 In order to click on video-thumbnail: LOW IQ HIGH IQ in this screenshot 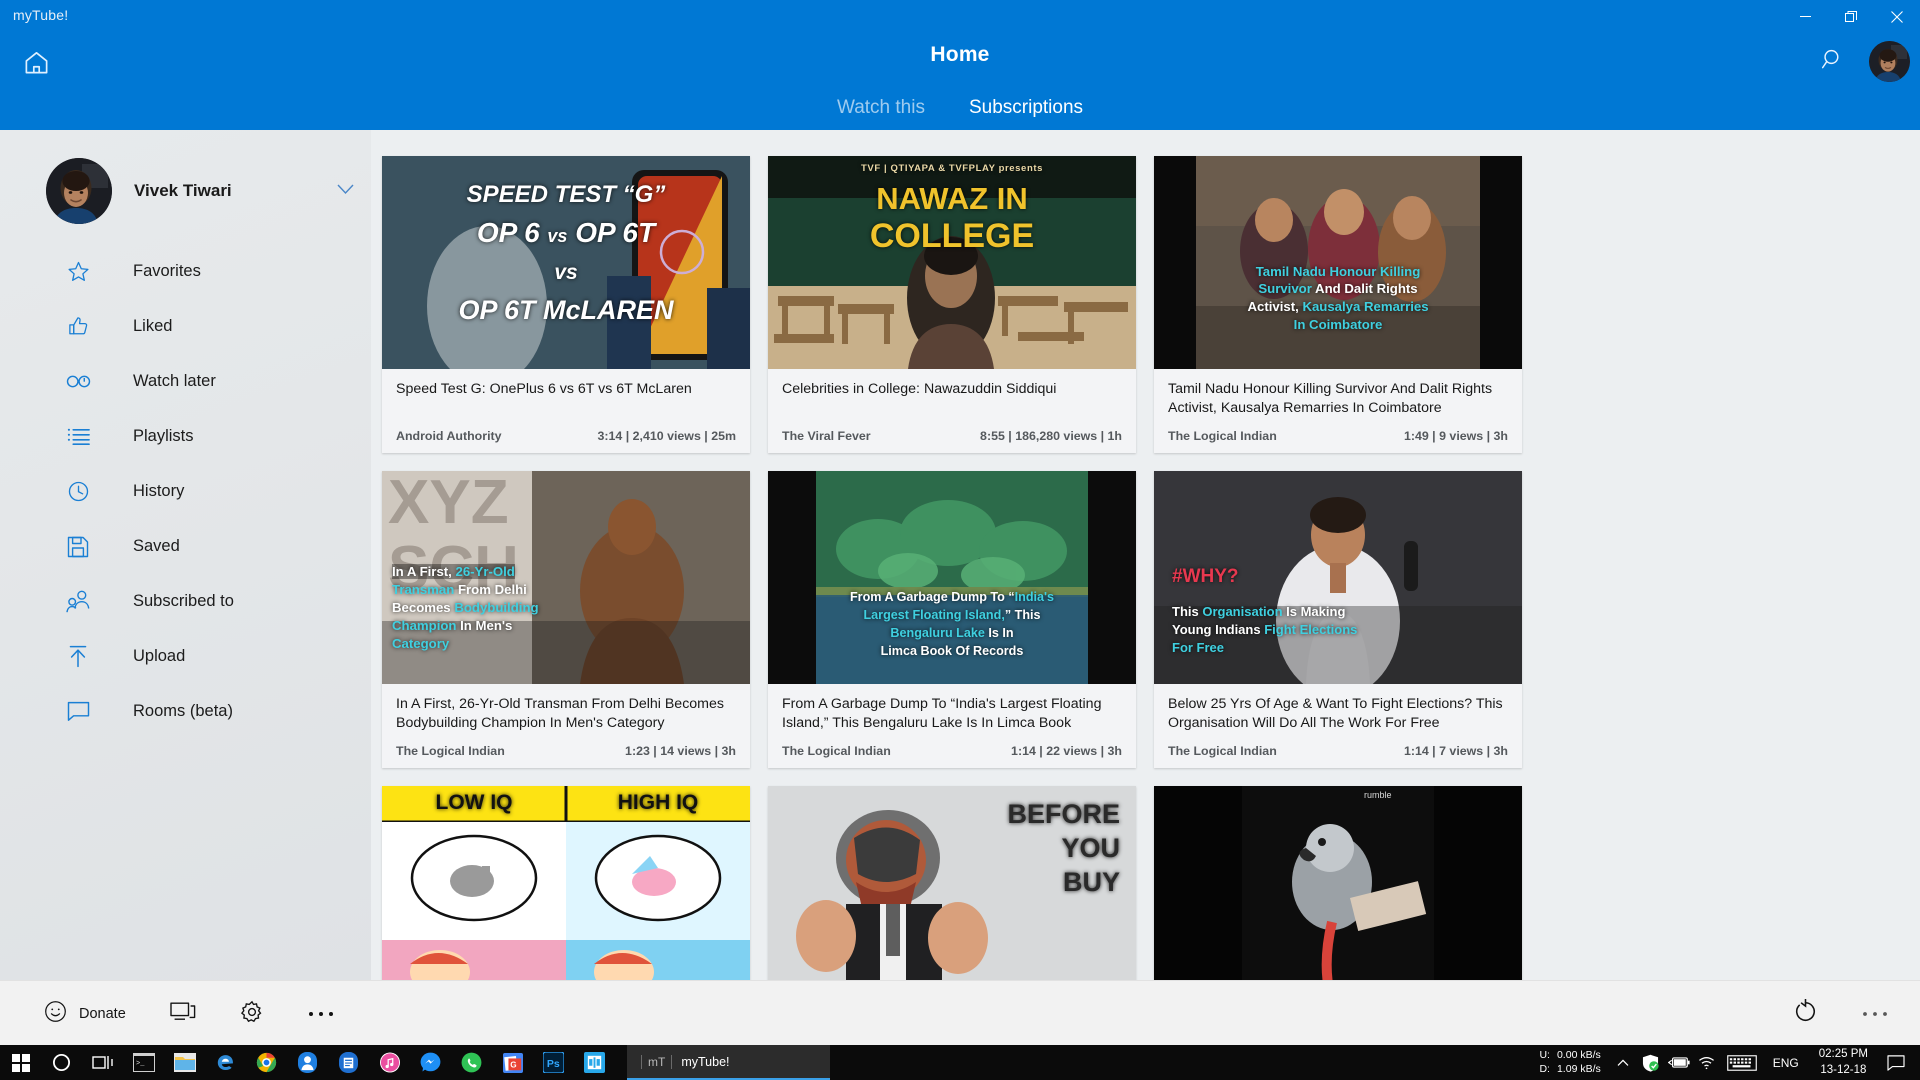, I will do `click(566, 883)`.